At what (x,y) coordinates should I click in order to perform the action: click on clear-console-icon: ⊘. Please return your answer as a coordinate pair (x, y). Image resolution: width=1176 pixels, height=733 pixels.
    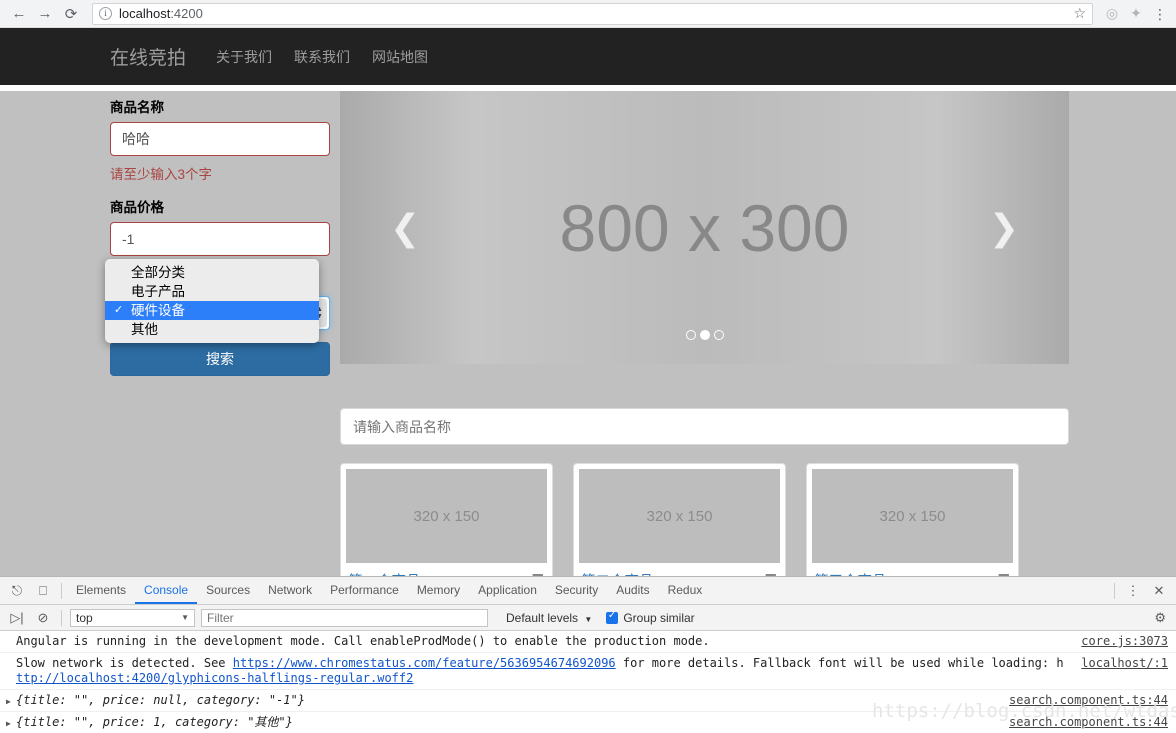
    Looking at the image, I should click on (43, 618).